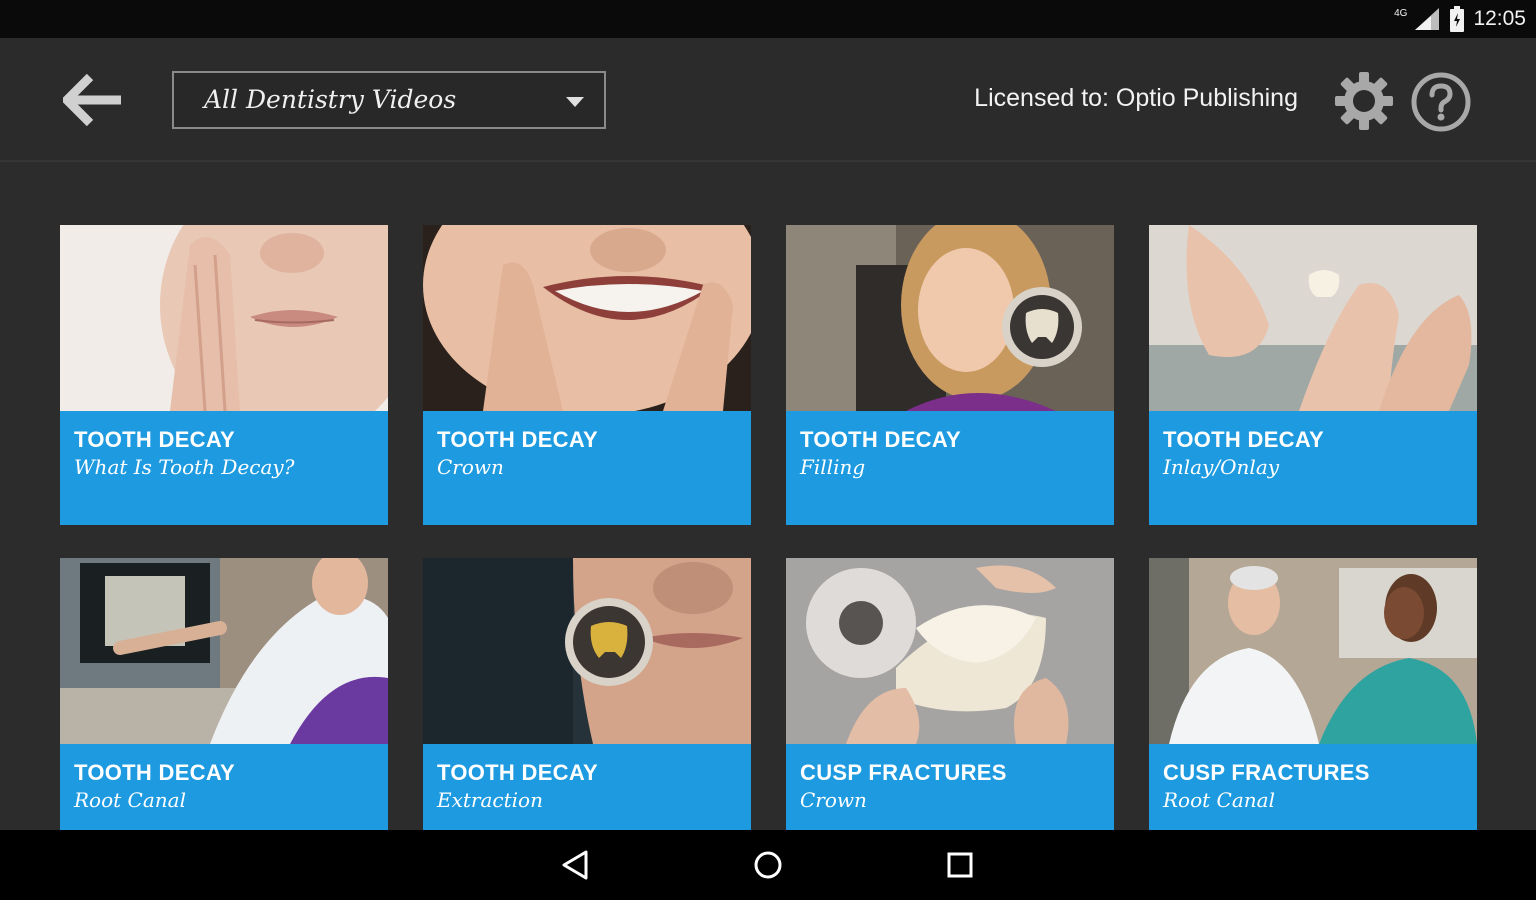  Describe the element at coordinates (1427, 19) in the screenshot. I see `signal-icon` at that location.